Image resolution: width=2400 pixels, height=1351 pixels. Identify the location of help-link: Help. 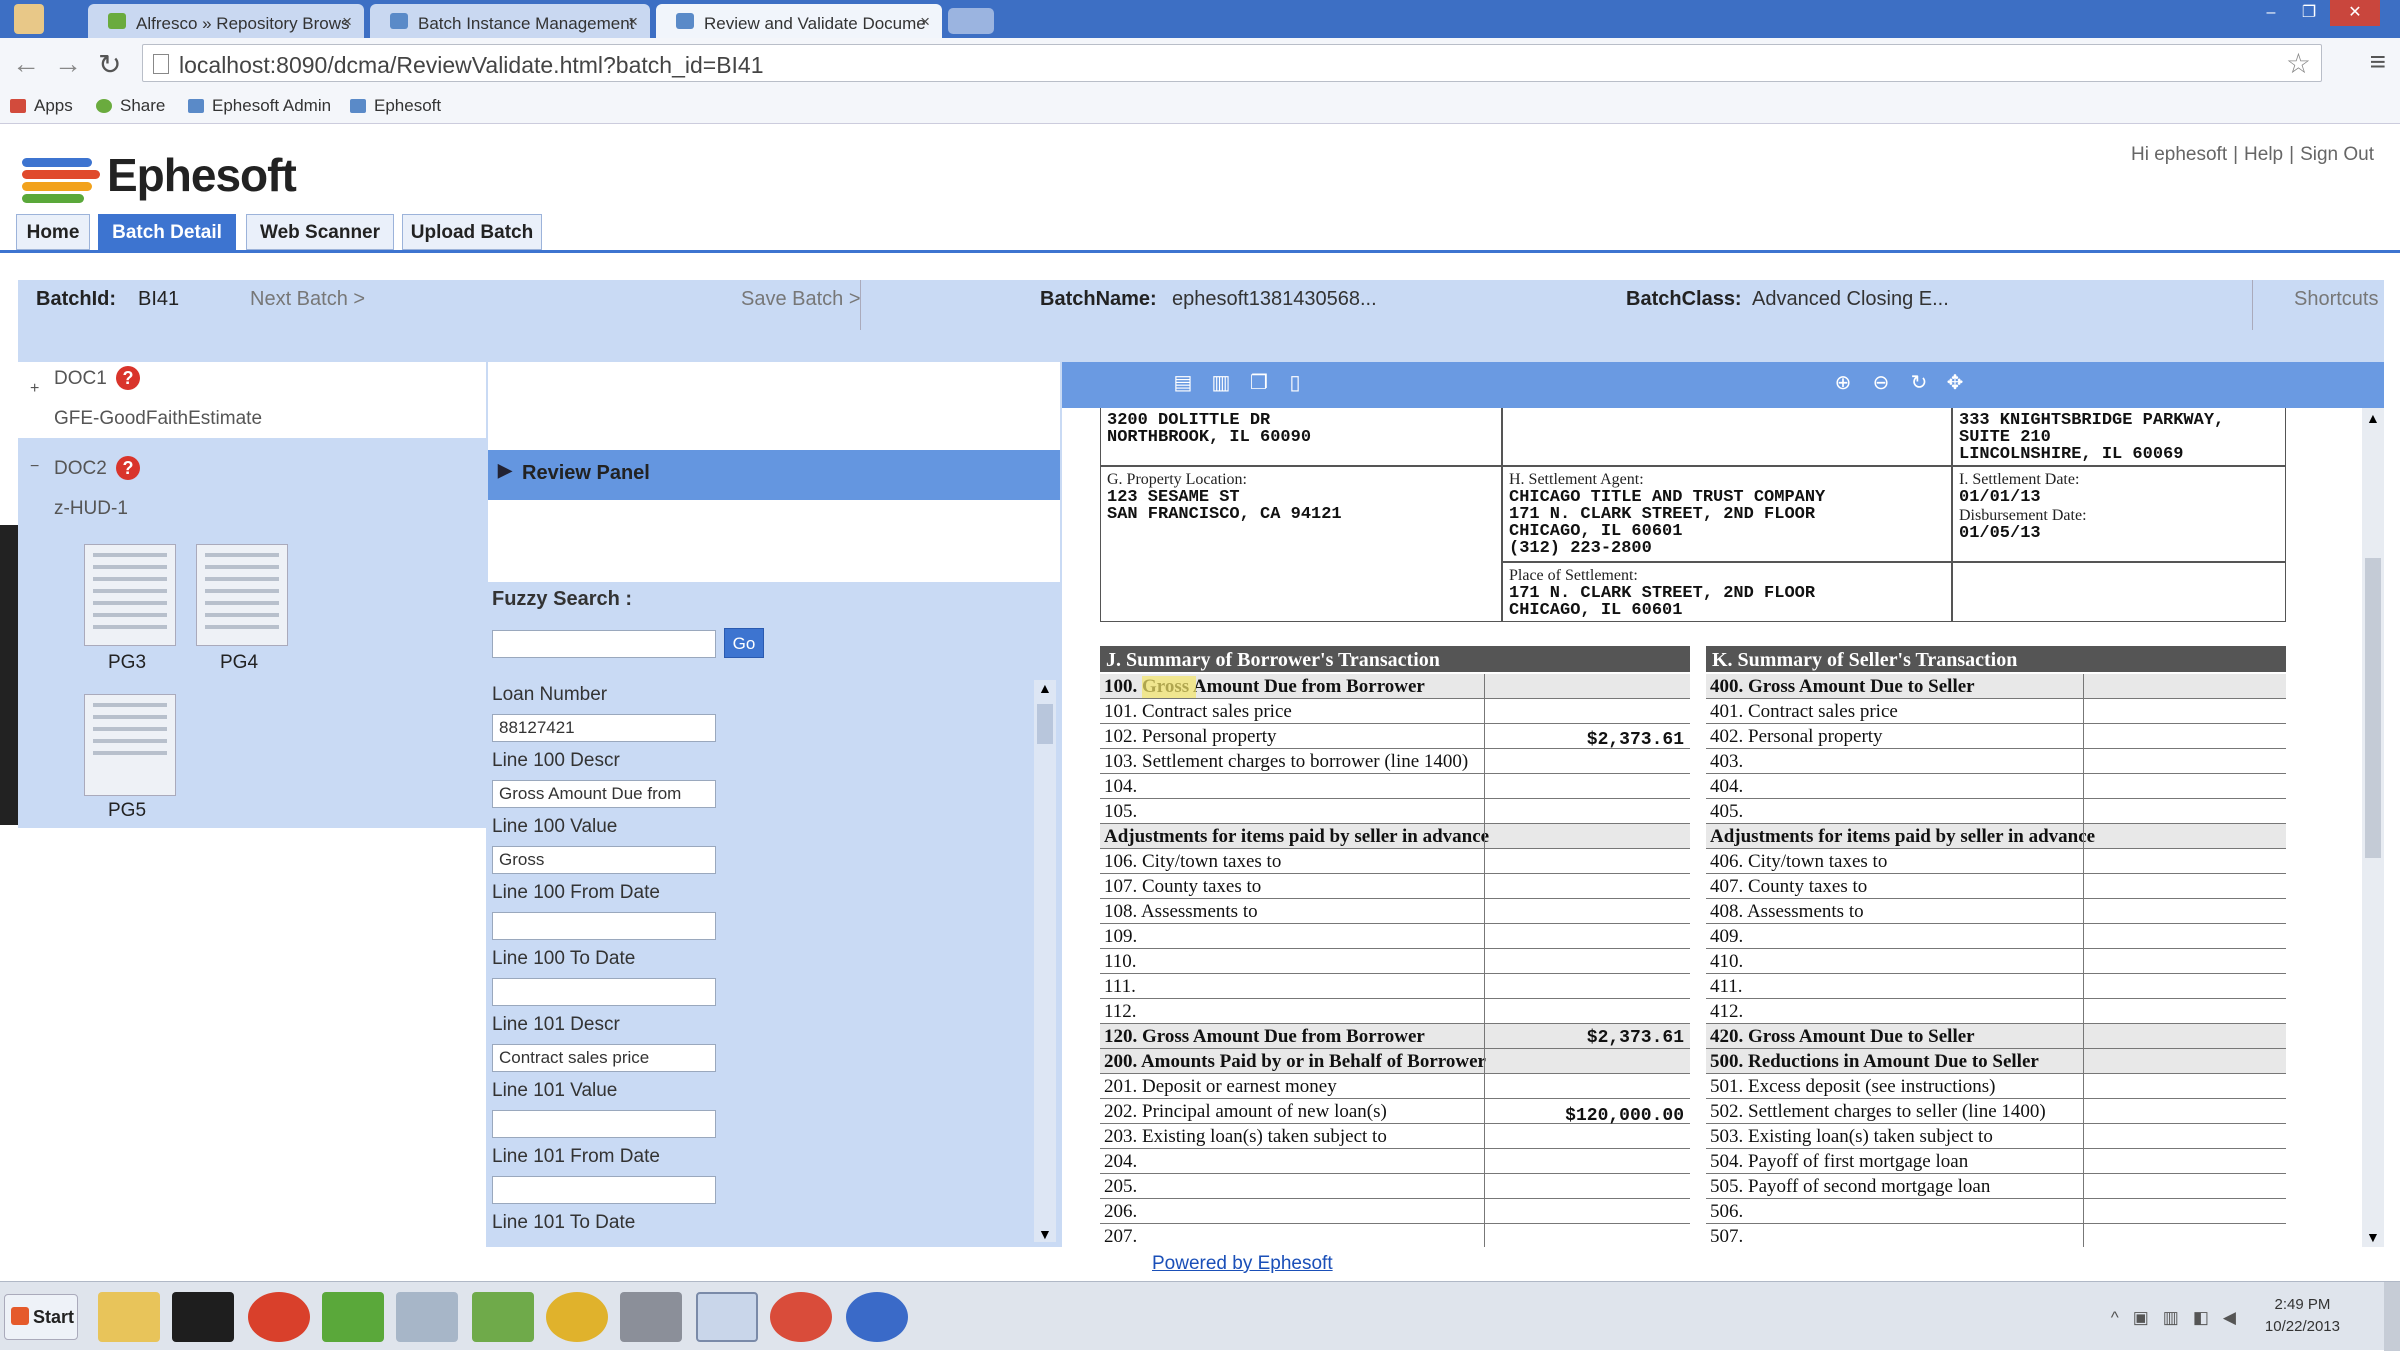
(2263, 154).